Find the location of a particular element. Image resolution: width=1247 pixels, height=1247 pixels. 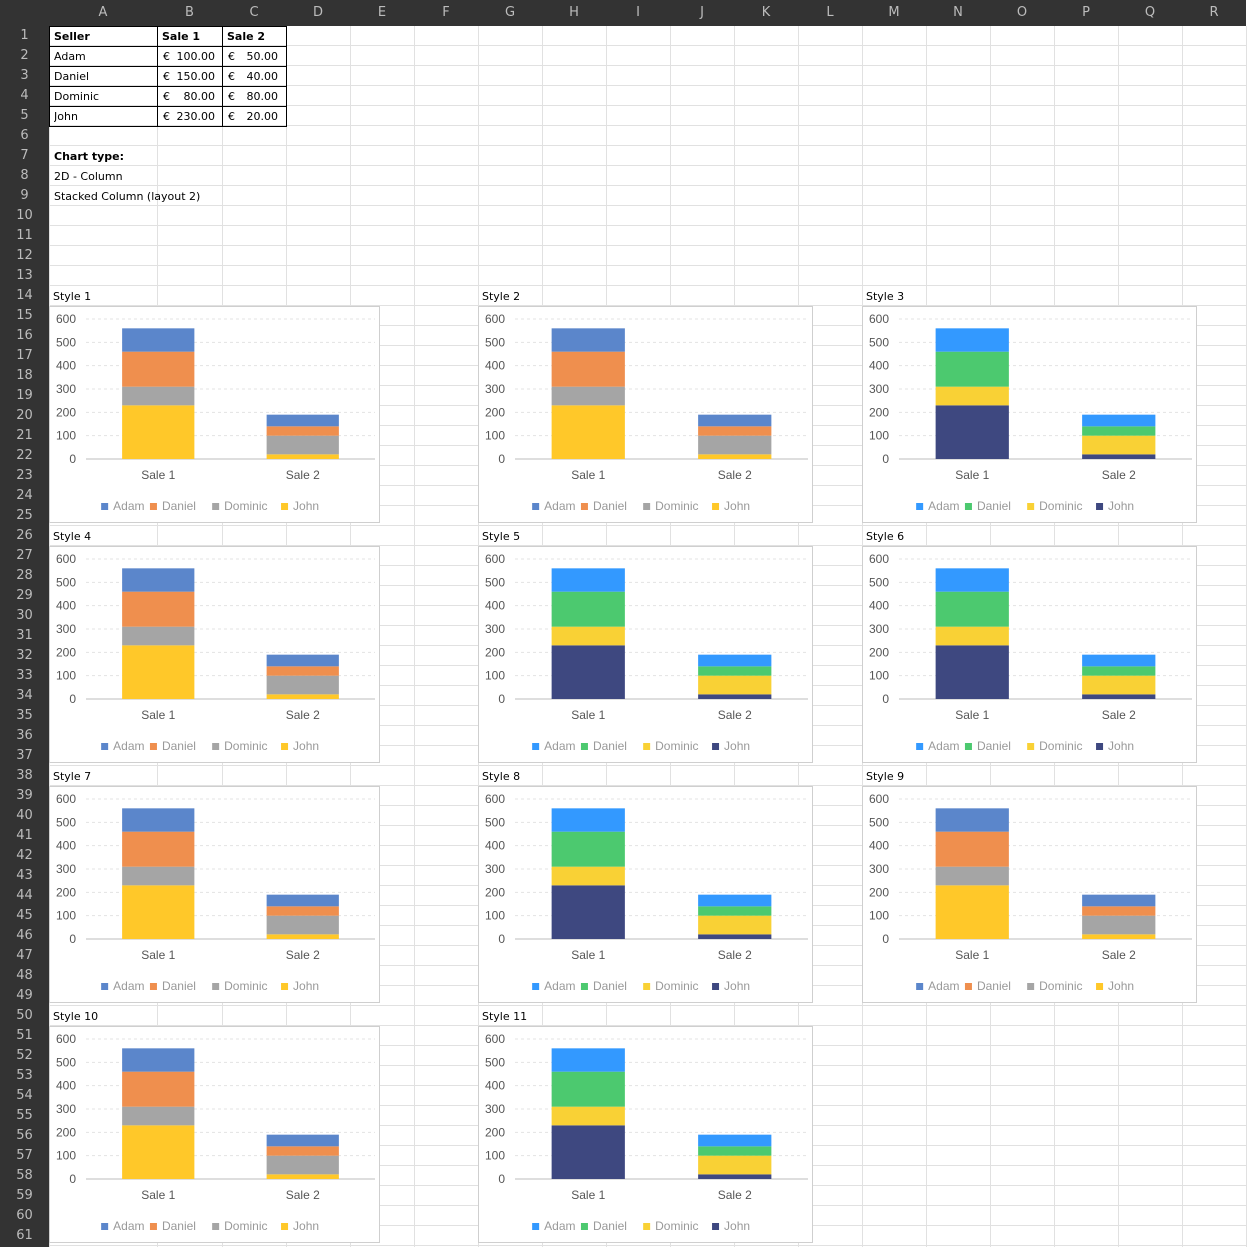

row-header: 31 is located at coordinates (24, 636).